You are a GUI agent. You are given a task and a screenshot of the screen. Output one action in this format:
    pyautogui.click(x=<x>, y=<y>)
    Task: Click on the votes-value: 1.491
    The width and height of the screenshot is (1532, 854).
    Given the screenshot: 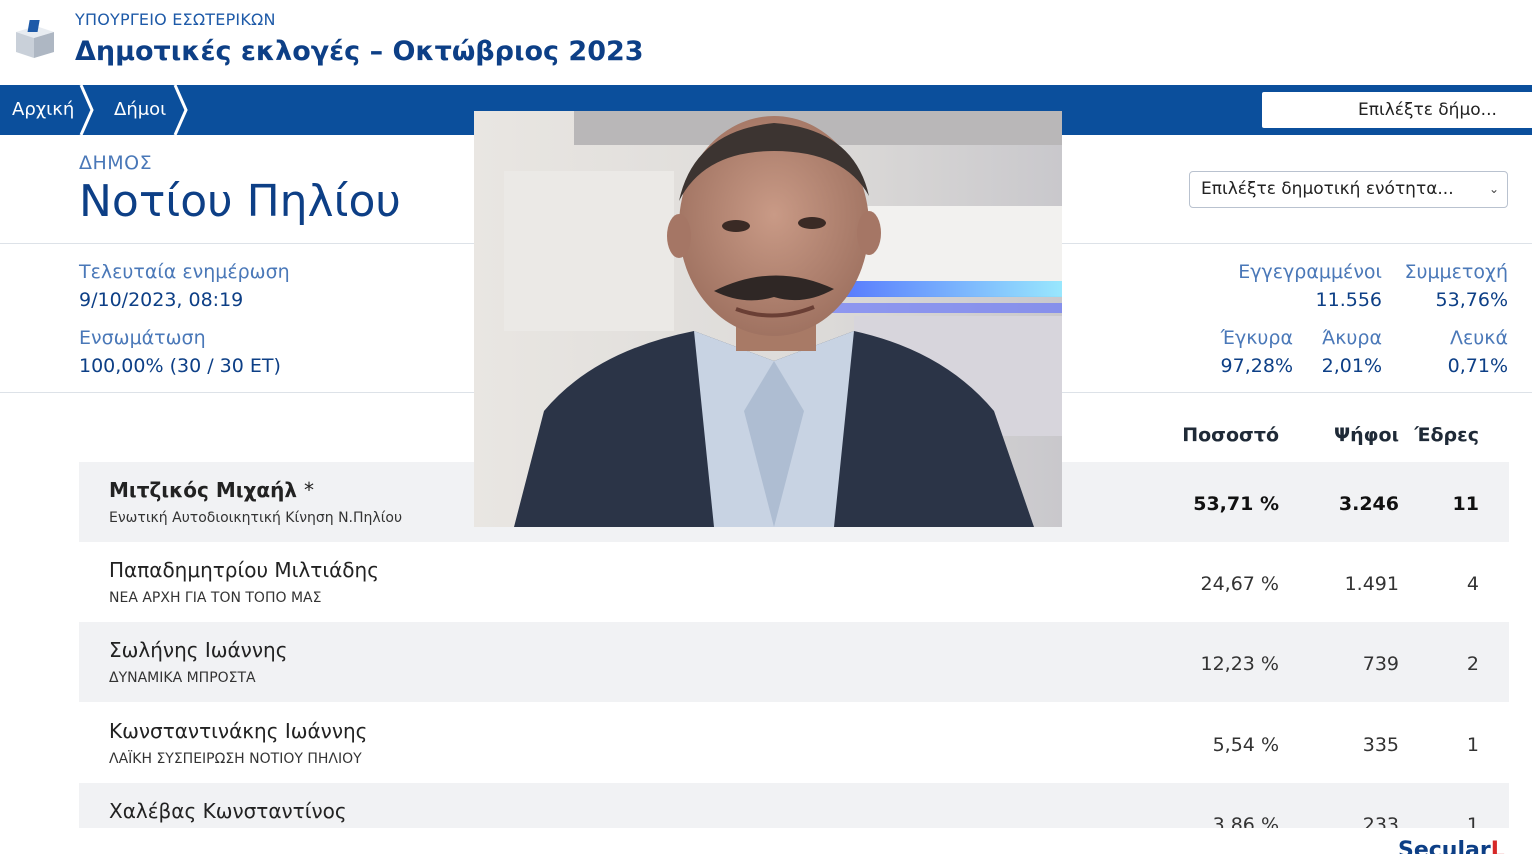 What is the action you would take?
    pyautogui.click(x=1371, y=584)
    